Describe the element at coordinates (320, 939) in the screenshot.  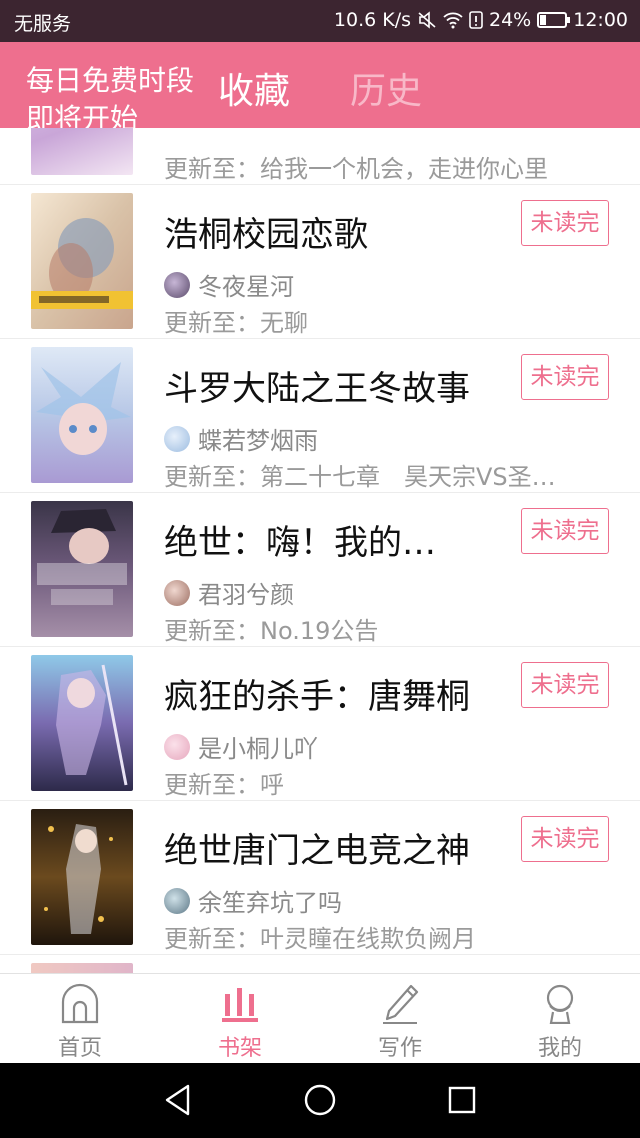
I see `book-update: 更新至：叶灵瞳在线欺负阙月` at that location.